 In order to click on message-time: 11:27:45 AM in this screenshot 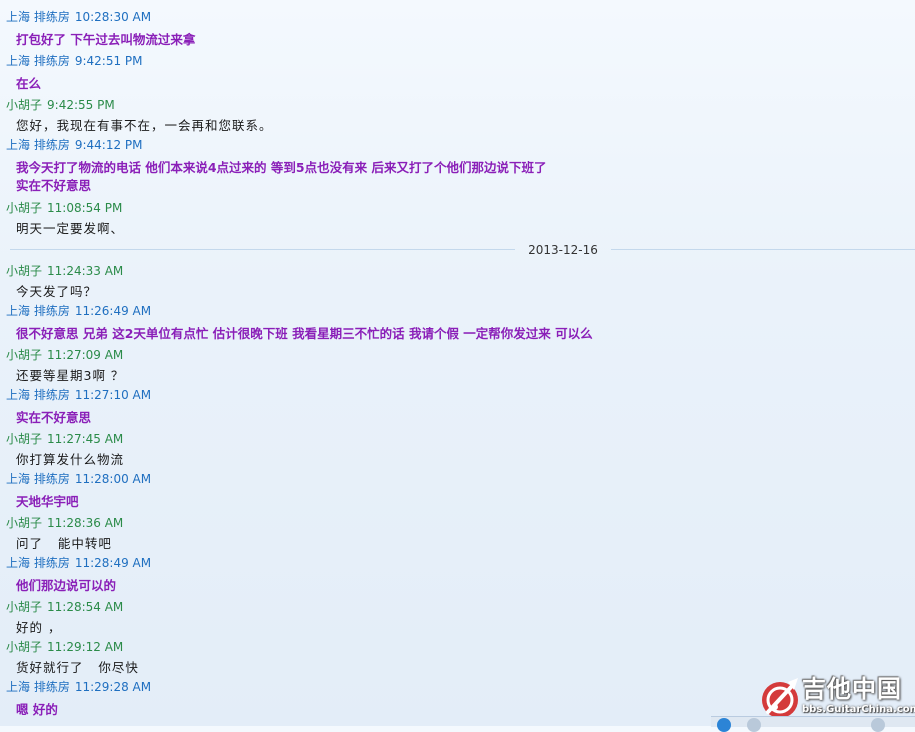, I will do `click(85, 439)`.